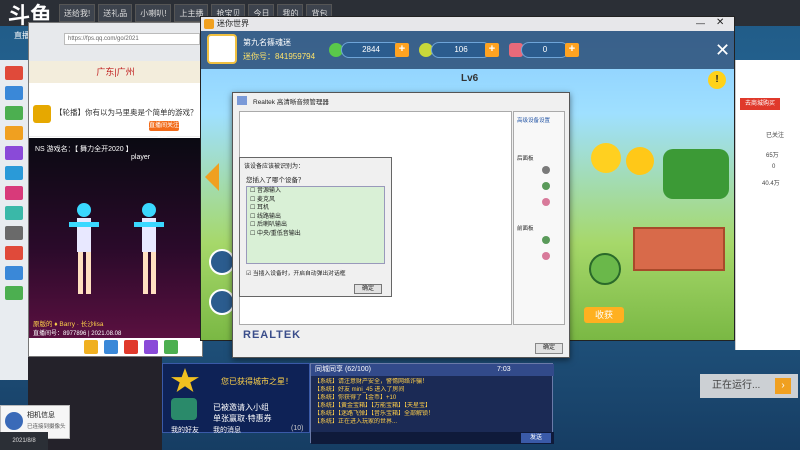 The height and width of the screenshot is (450, 800). I want to click on gift-bar, so click(115, 347).